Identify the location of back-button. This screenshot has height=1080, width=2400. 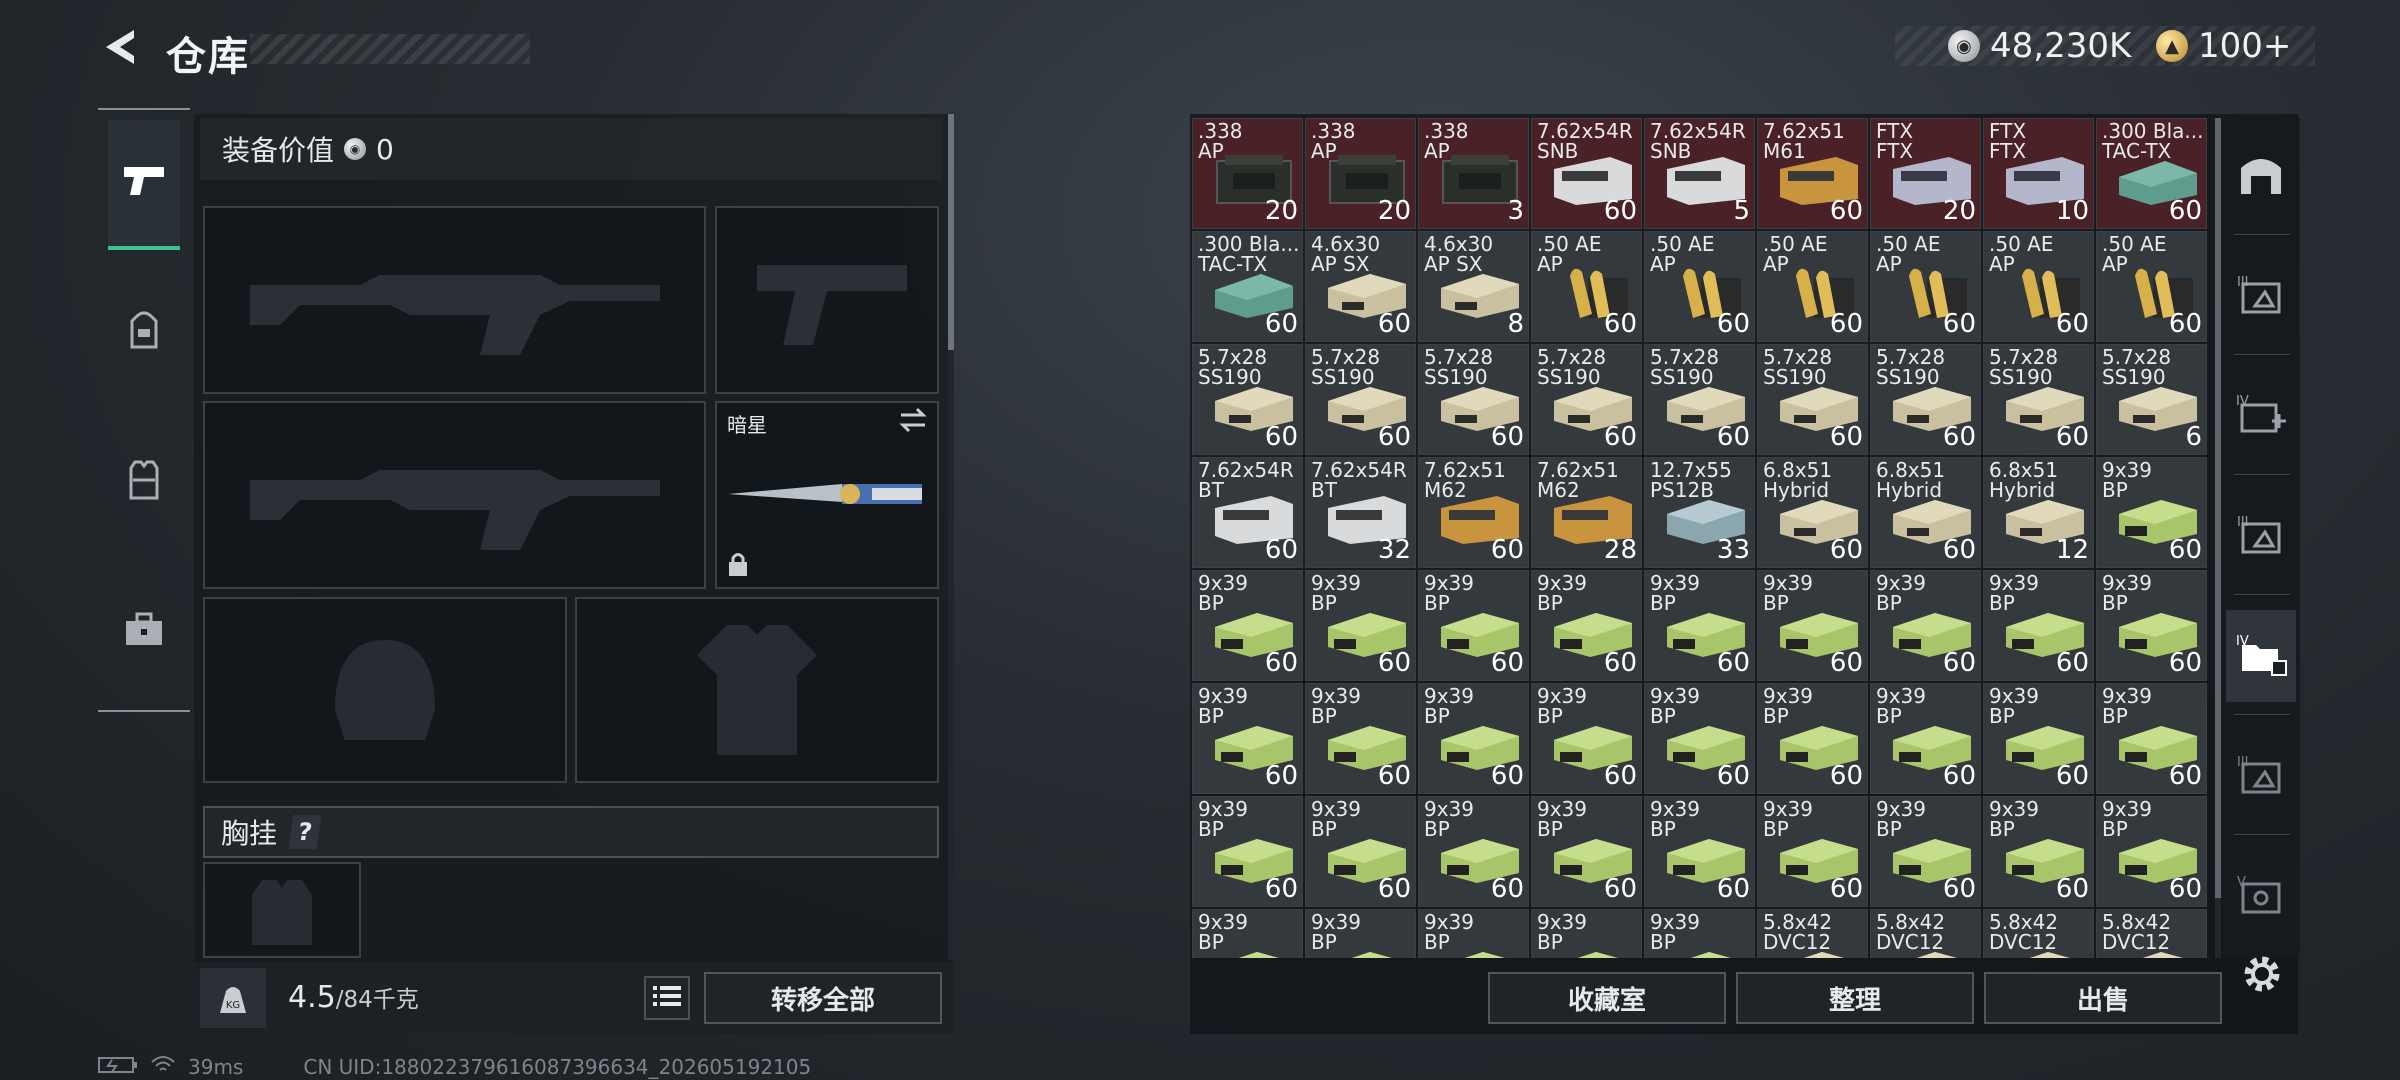
(120, 49).